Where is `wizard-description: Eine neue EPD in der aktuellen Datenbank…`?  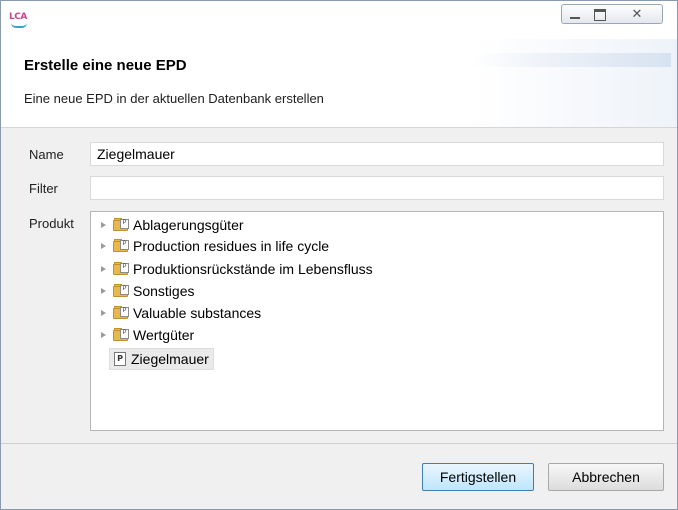
wizard-description: Eine neue EPD in der aktuellen Datenbank… is located at coordinates (174, 98).